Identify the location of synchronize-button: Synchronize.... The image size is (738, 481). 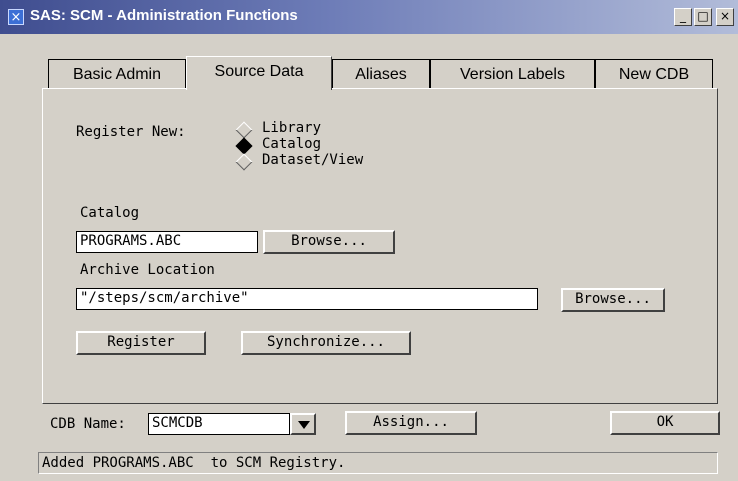
(326, 343).